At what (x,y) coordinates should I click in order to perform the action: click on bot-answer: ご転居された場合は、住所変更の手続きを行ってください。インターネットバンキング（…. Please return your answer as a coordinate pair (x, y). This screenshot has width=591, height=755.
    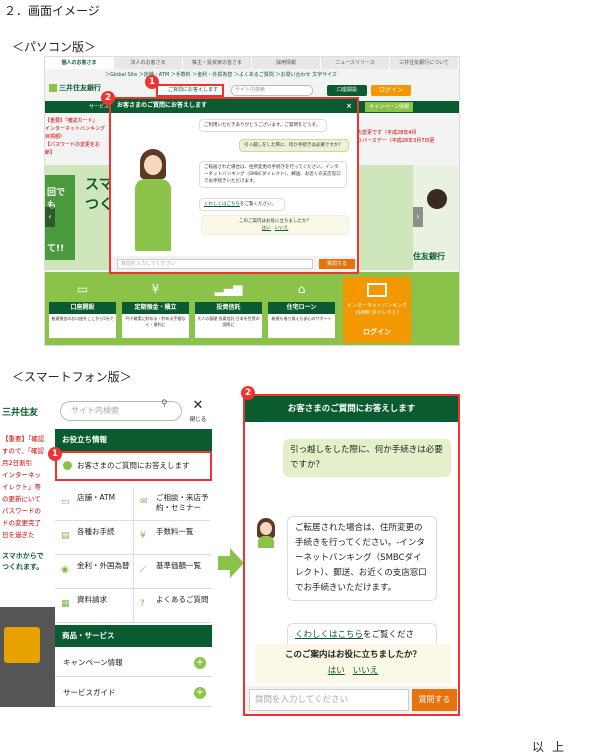
    Looking at the image, I should click on (273, 174).